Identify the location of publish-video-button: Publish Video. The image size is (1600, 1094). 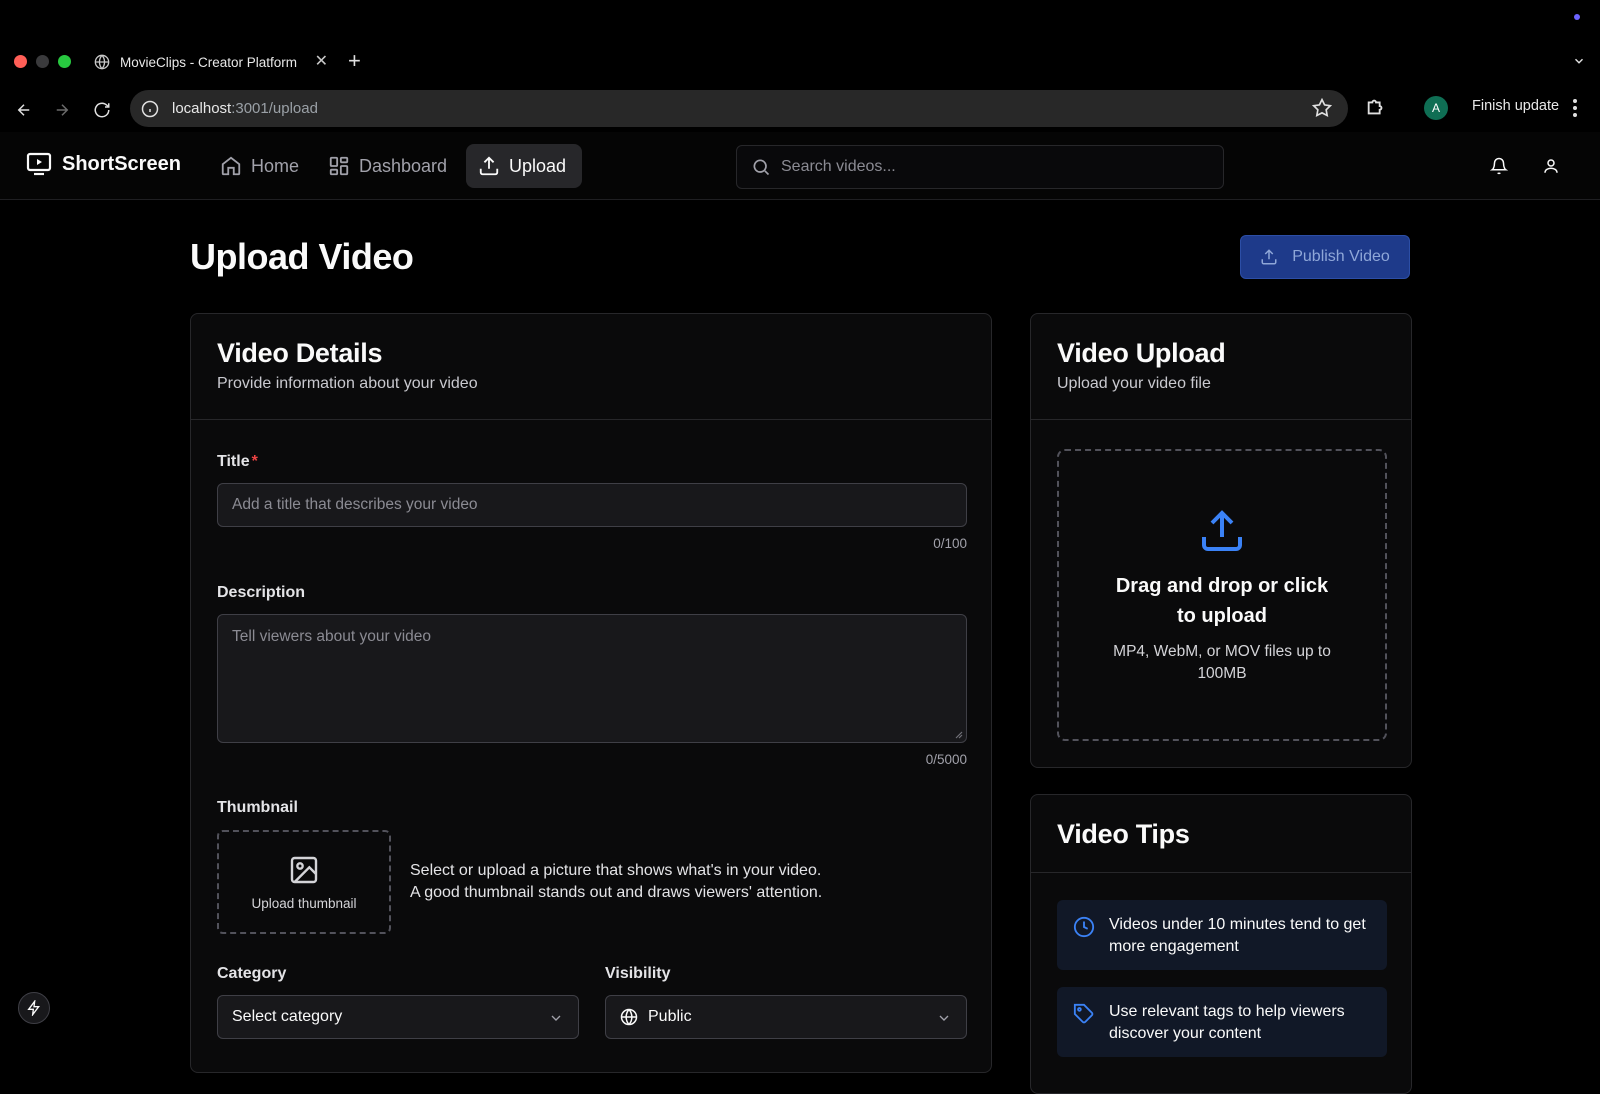
(1325, 257).